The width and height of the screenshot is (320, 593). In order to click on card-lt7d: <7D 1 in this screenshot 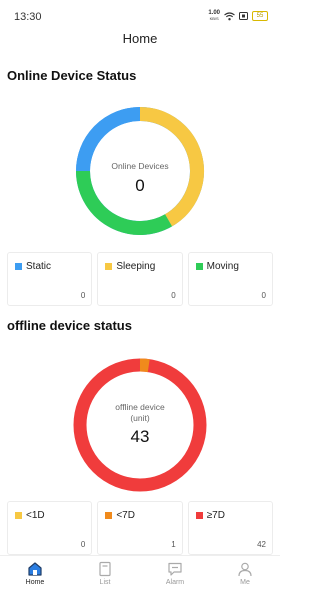, I will do `click(140, 528)`.